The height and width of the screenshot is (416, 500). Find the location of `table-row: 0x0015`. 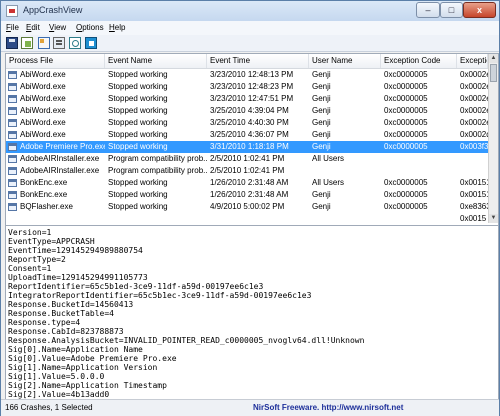

table-row: 0x0015 is located at coordinates (247, 219).